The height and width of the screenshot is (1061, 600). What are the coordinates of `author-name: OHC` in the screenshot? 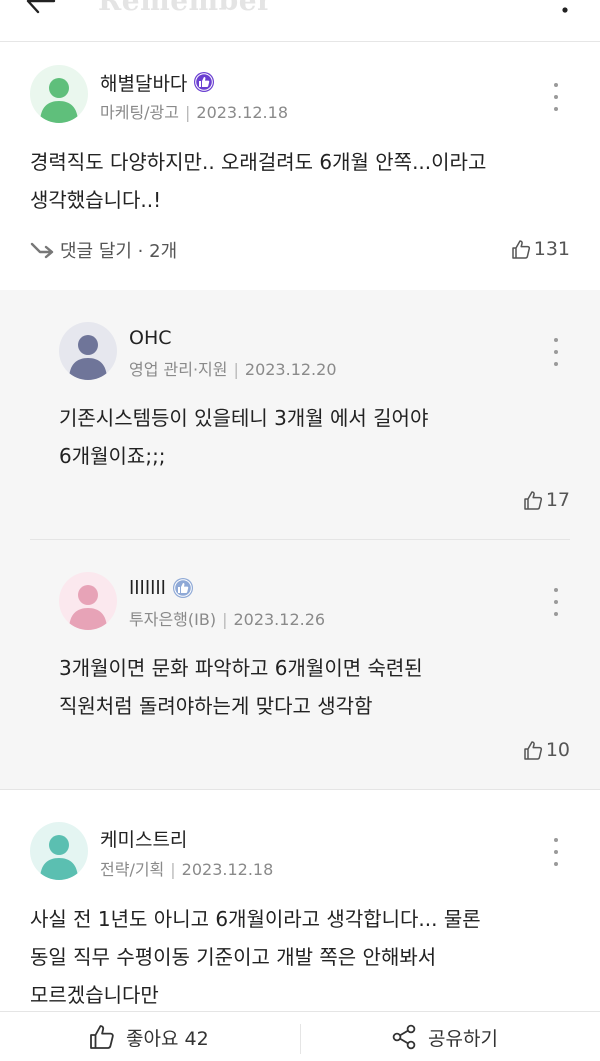 It's located at (150, 338).